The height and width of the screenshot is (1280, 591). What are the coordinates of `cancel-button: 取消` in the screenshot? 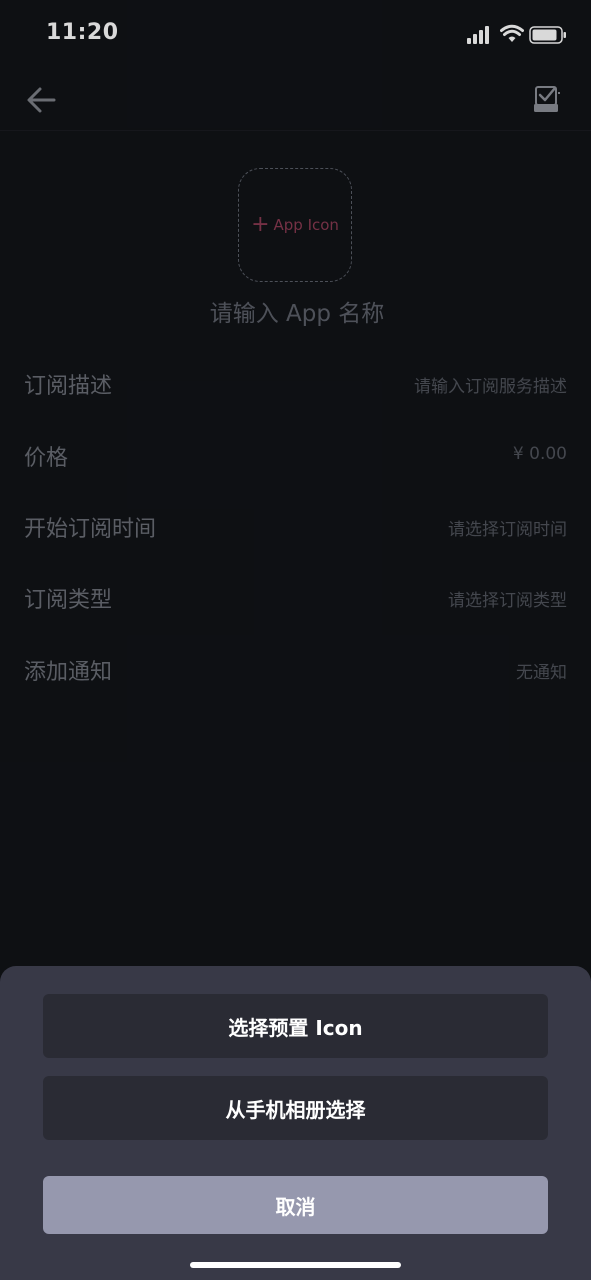 It's located at (295, 1205).